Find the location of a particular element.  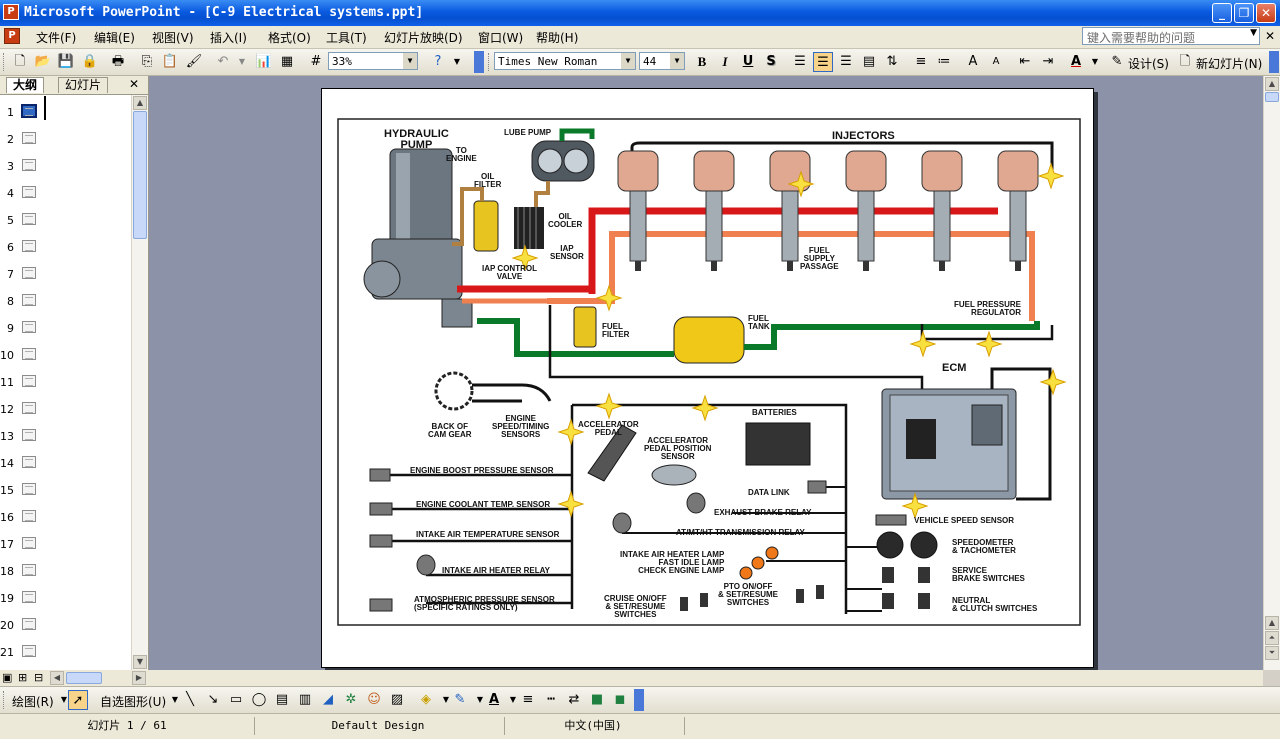

font-name-select: Times New Roman ▼ is located at coordinates (565, 61).